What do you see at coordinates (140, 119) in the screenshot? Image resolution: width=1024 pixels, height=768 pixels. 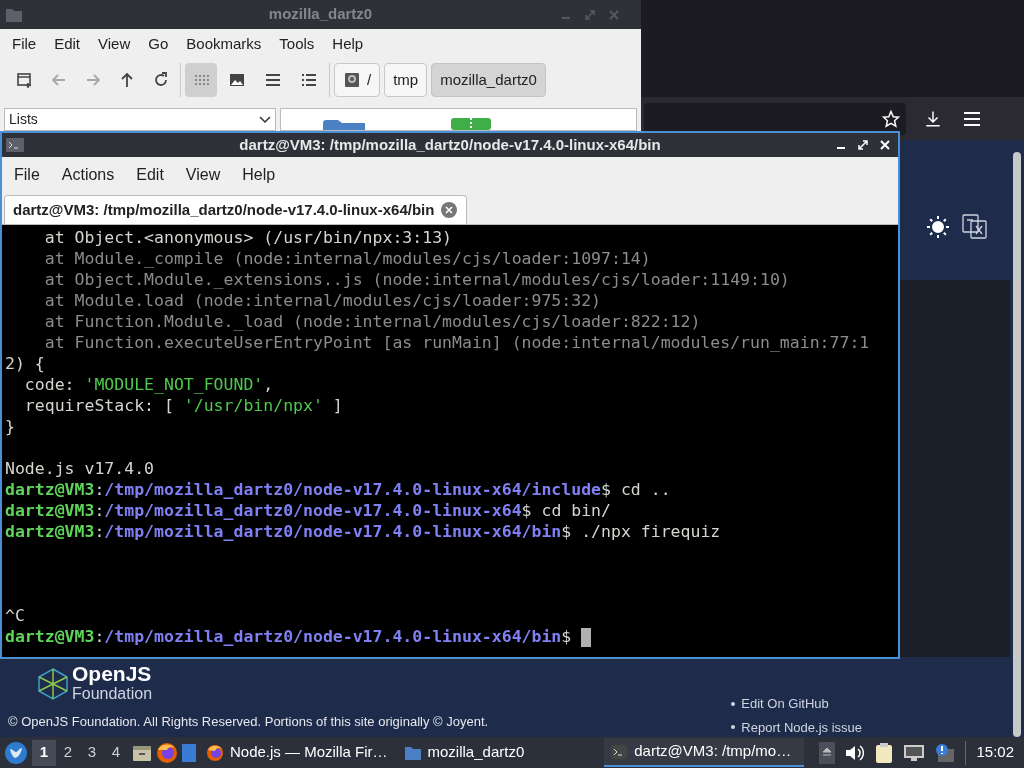 I see `side-pane-dropdown: Lists` at bounding box center [140, 119].